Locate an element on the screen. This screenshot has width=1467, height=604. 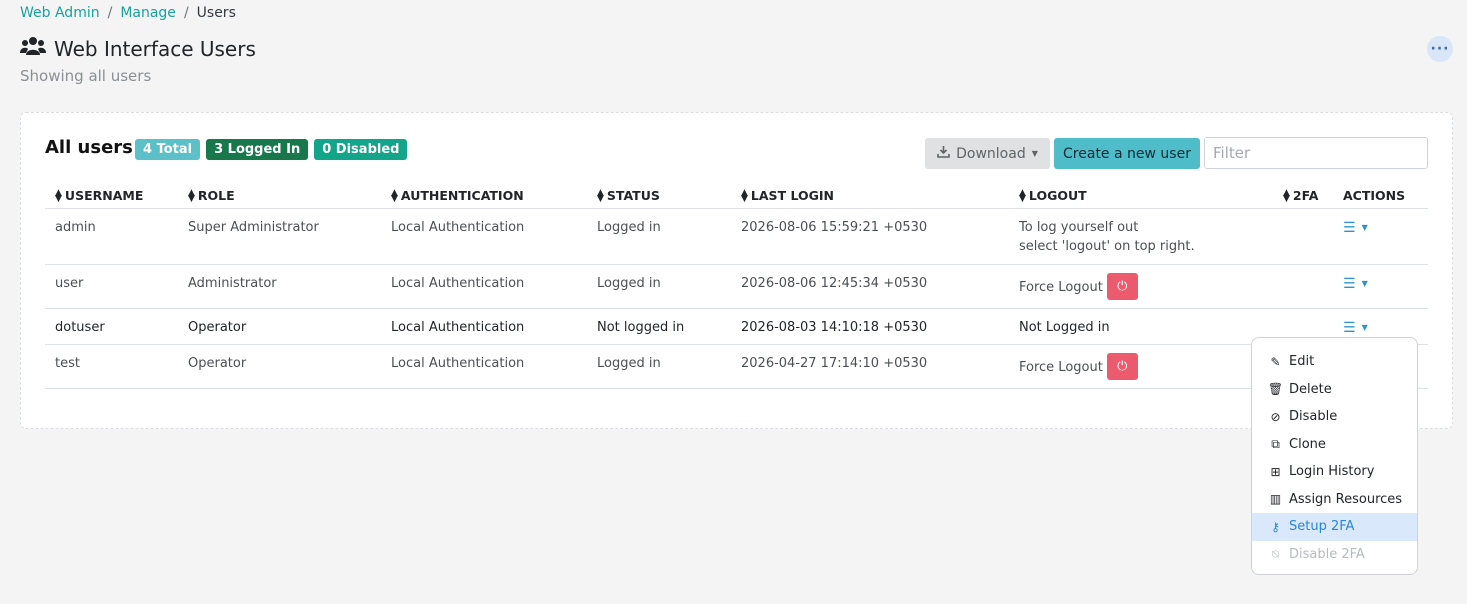
download-button: Download ▼ is located at coordinates (987, 153).